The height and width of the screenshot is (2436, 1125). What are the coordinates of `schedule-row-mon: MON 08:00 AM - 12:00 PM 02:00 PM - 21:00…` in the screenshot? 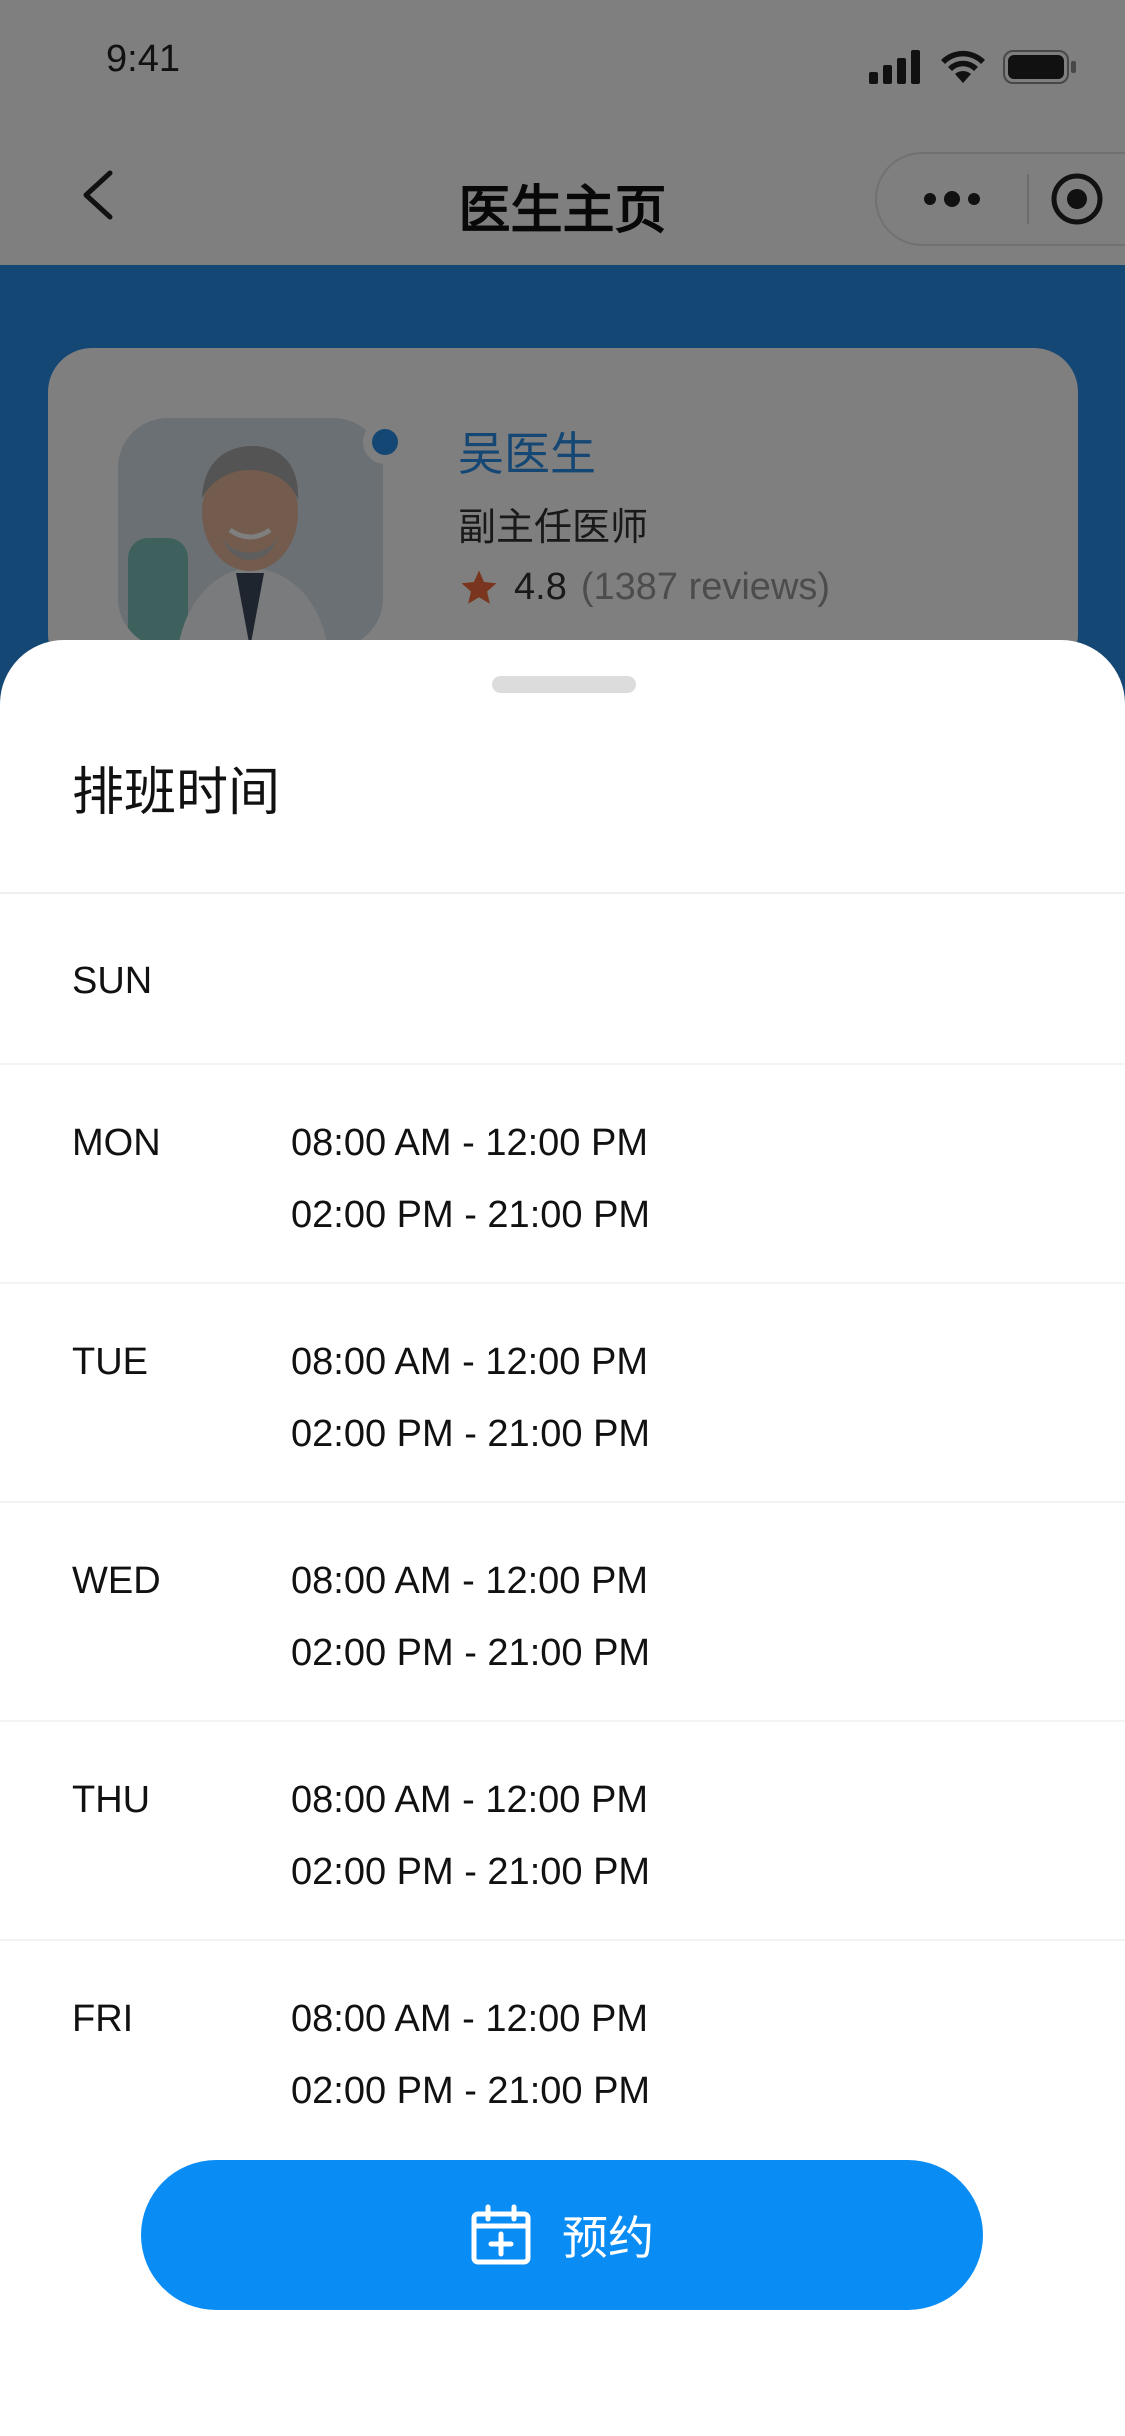 It's located at (562, 1174).